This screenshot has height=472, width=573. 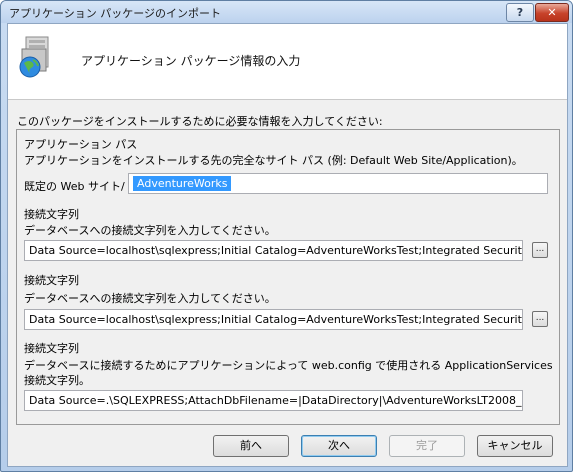 What do you see at coordinates (427, 446) in the screenshot?
I see `finish-button: 完了` at bounding box center [427, 446].